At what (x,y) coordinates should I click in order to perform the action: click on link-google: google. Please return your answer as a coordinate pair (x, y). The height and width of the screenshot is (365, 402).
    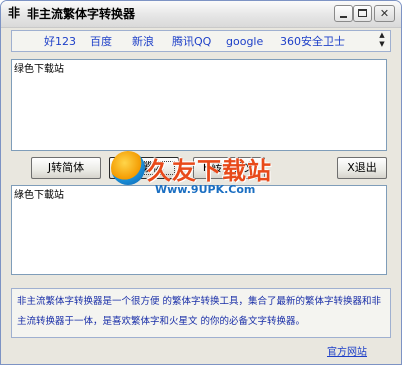
    Looking at the image, I should click on (244, 41).